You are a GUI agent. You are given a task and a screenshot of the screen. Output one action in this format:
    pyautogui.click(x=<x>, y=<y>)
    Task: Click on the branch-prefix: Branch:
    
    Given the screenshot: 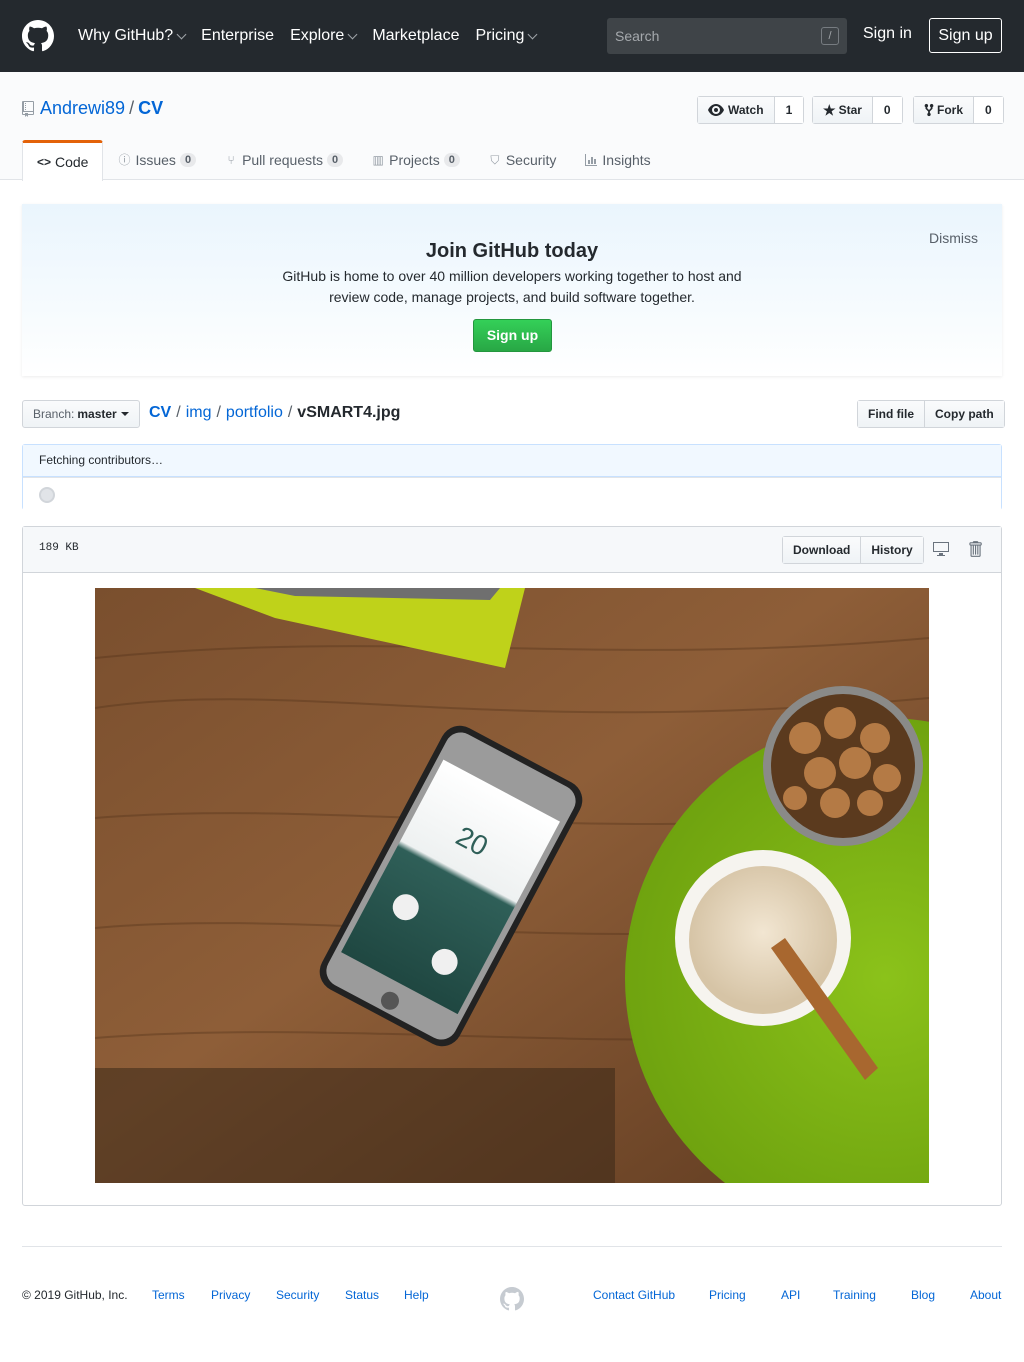 What is the action you would take?
    pyautogui.click(x=54, y=414)
    